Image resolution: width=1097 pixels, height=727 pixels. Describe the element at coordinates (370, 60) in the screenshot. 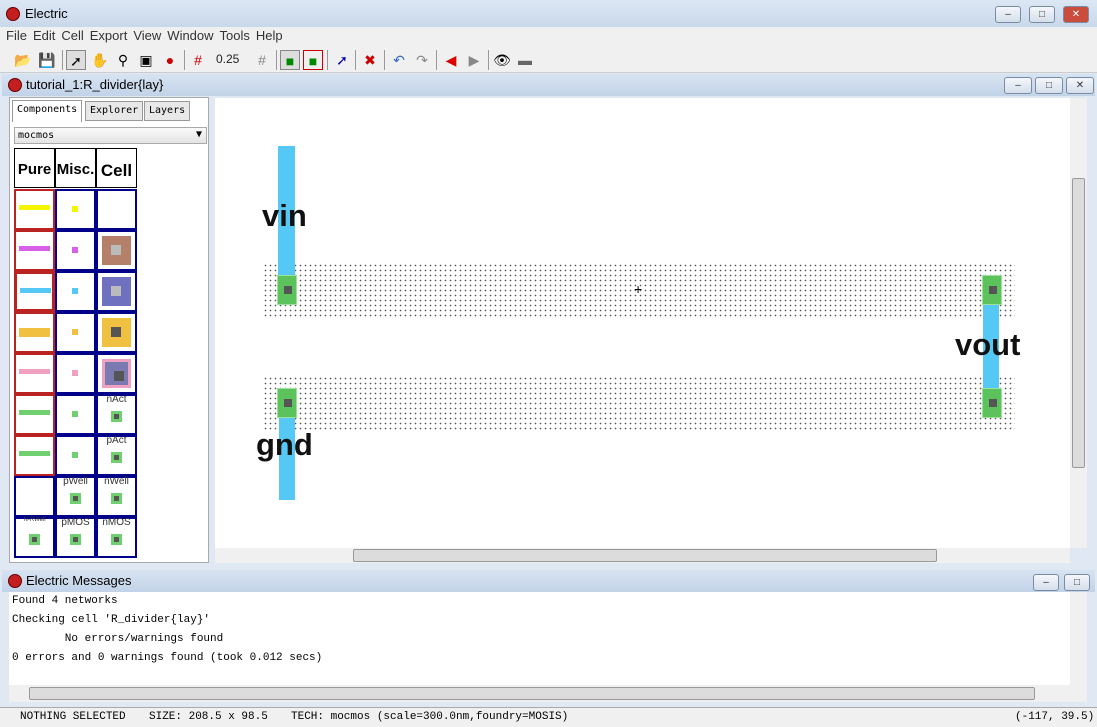

I see `tools-icon: ✖` at that location.